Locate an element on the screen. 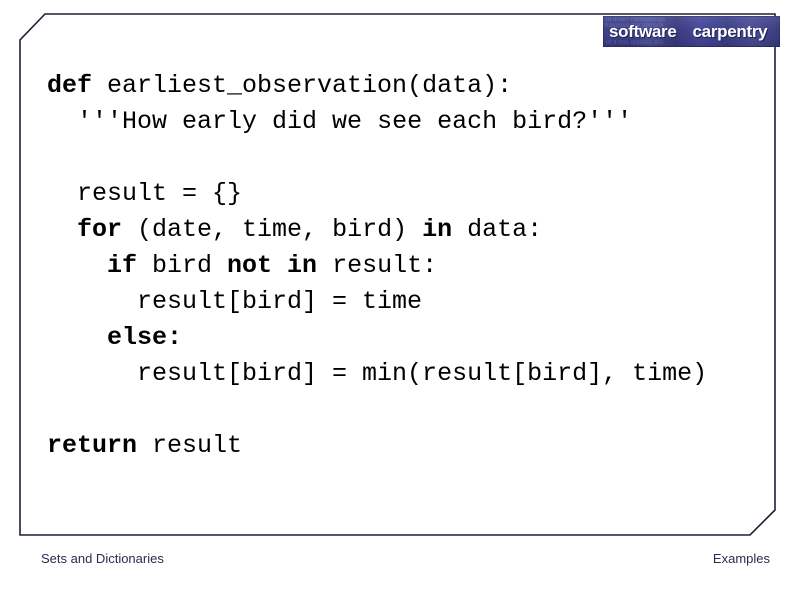 The height and width of the screenshot is (595, 794). code-line: '''How early did we see each bird?''' is located at coordinates (397, 122).